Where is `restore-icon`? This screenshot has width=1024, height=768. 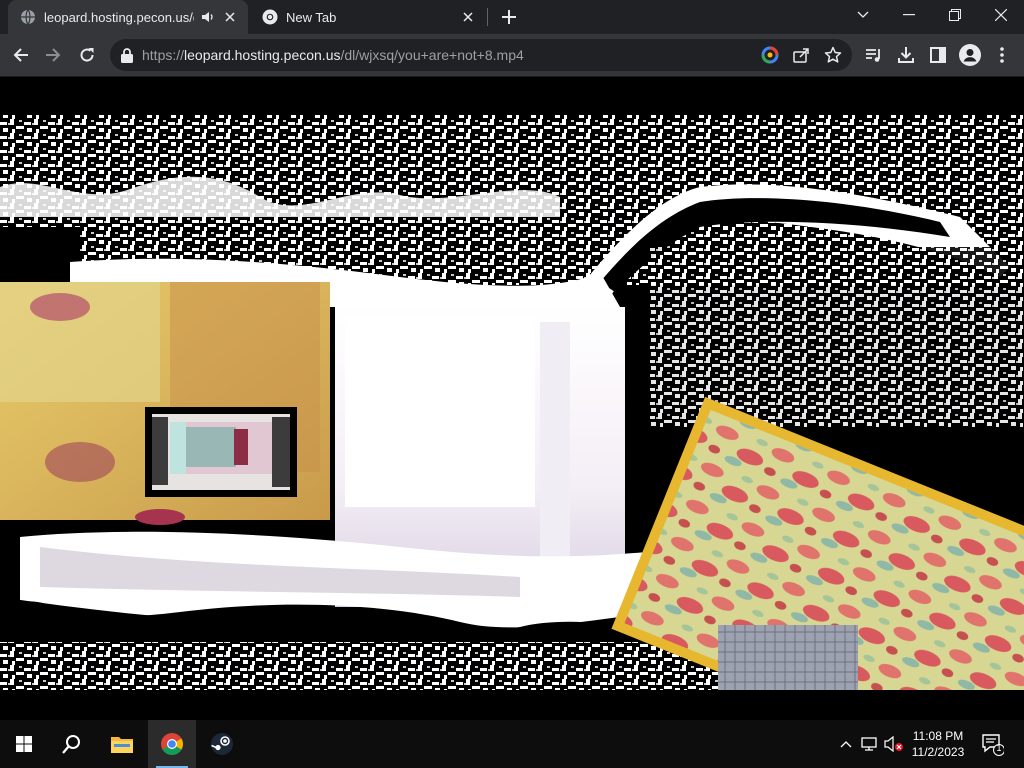
restore-icon is located at coordinates (955, 15).